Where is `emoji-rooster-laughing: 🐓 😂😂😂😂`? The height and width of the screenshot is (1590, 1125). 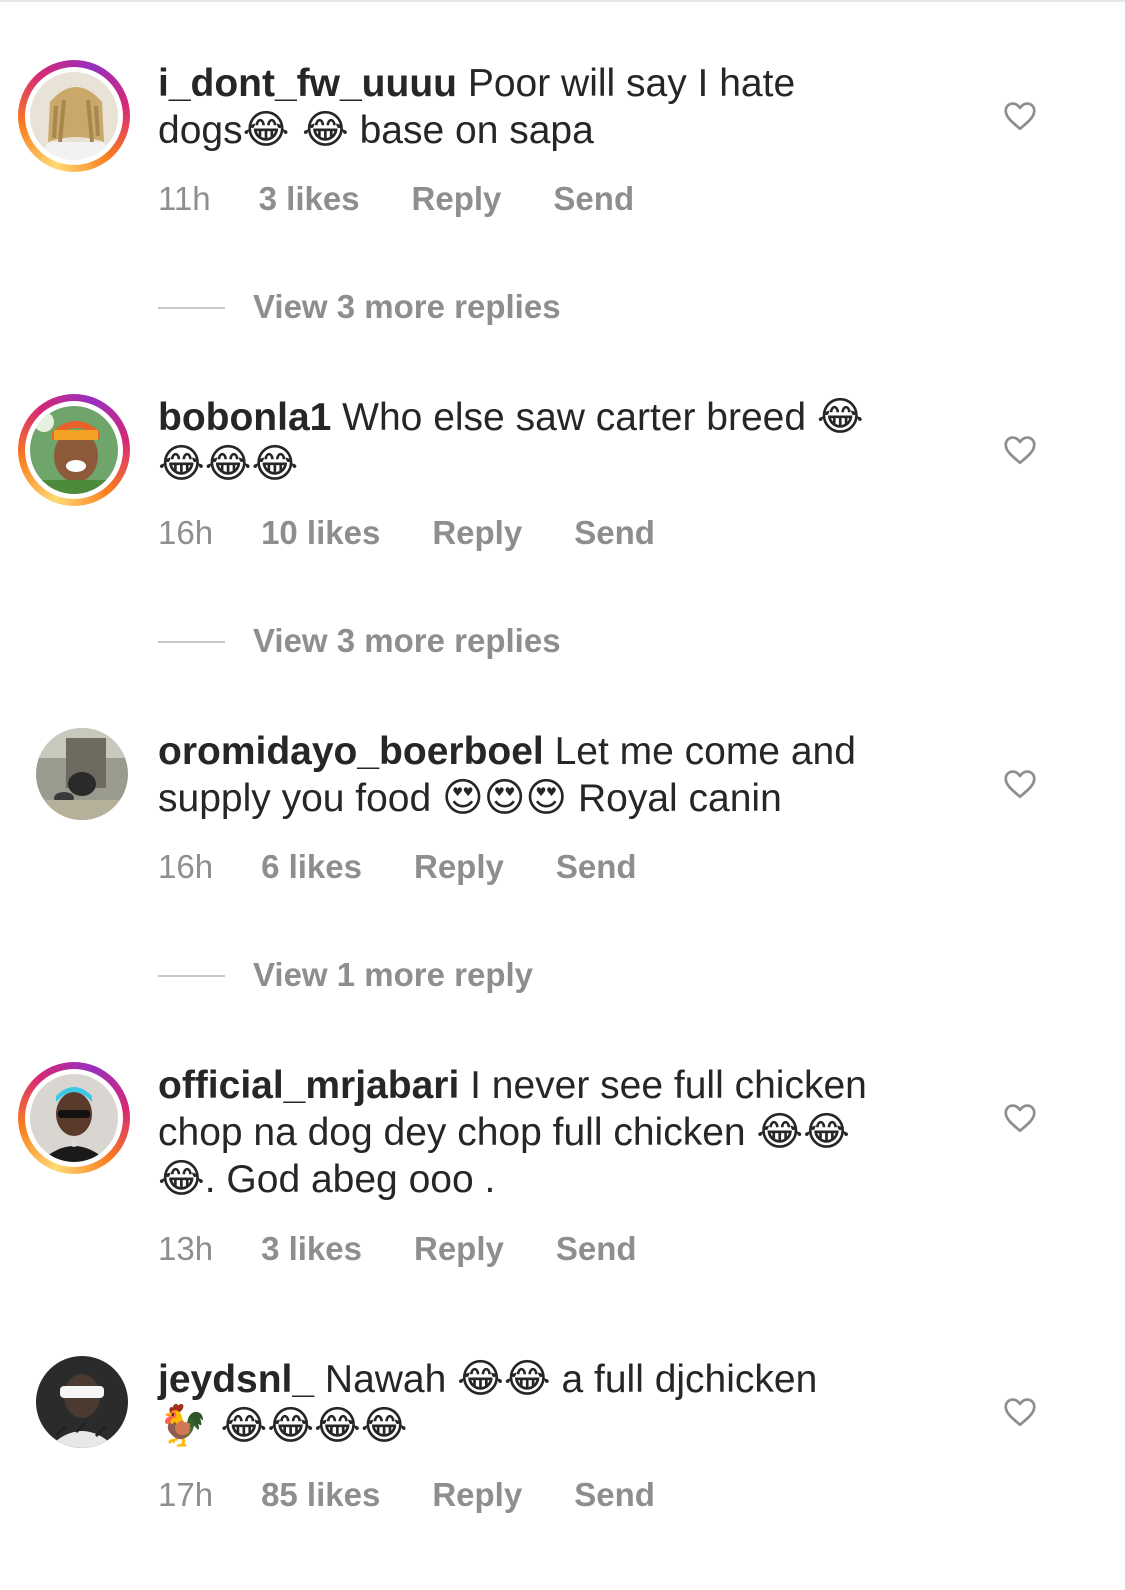
emoji-rooster-laughing: 🐓 😂😂😂😂 is located at coordinates (283, 1426).